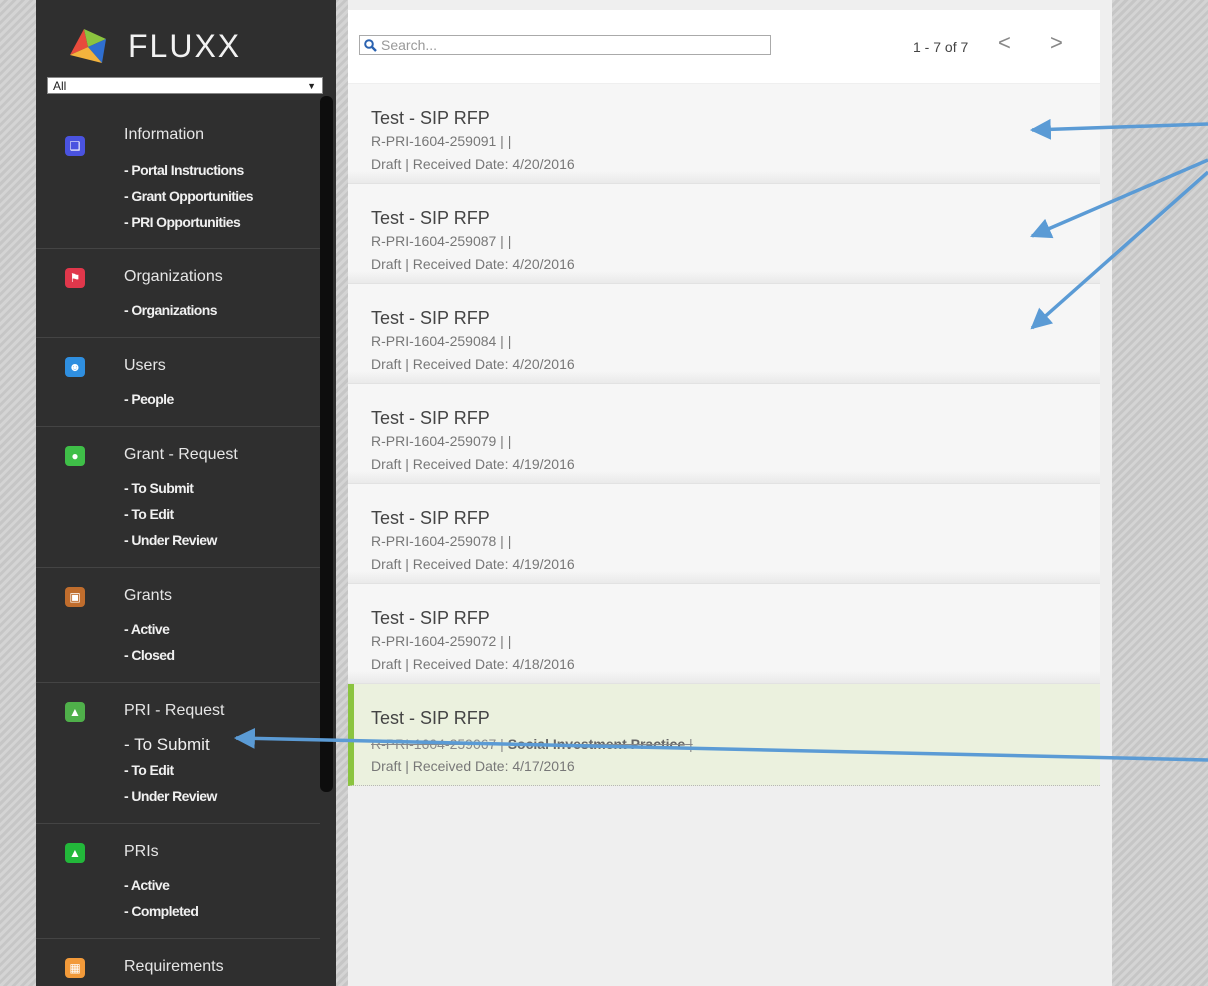 This screenshot has height=986, width=1208. What do you see at coordinates (171, 310) in the screenshot?
I see `sidebar-link: - Organizations` at bounding box center [171, 310].